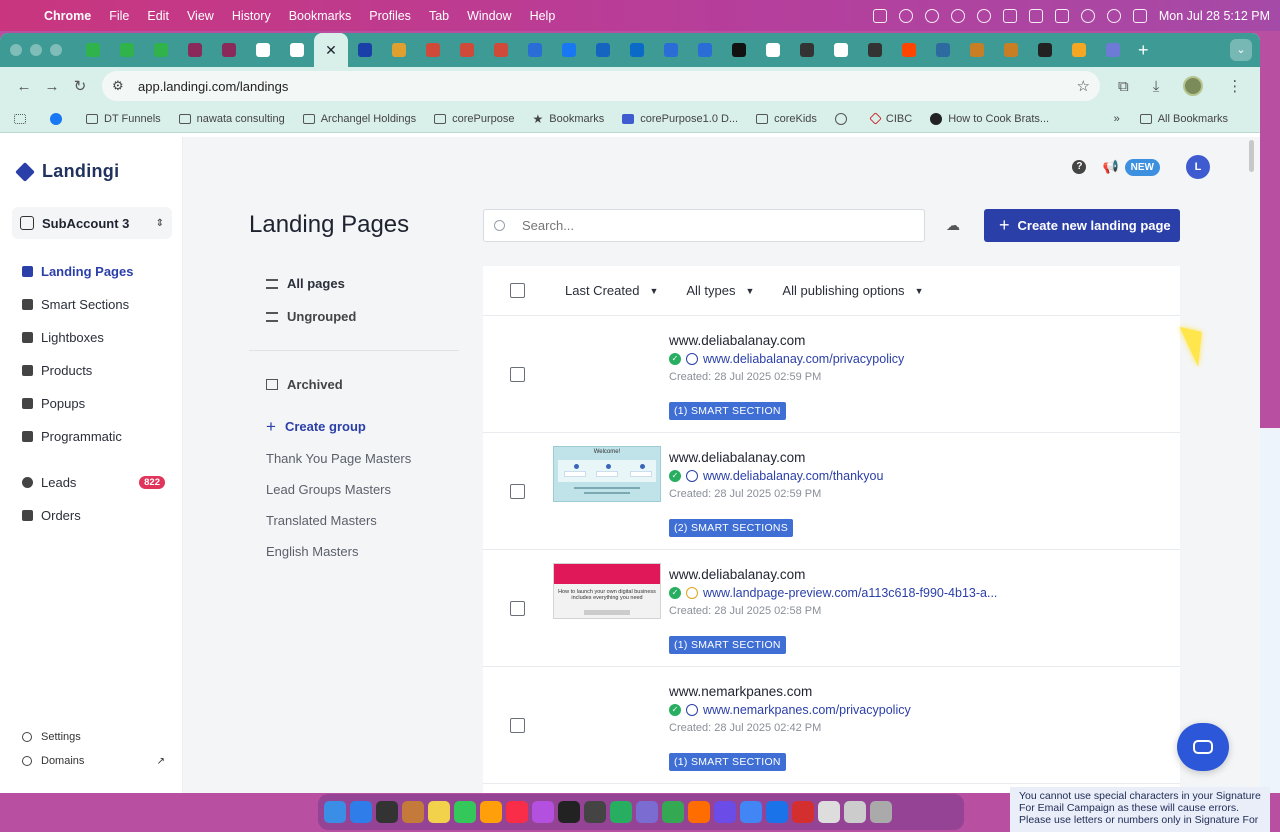 The height and width of the screenshot is (832, 1280). I want to click on bookmark-globe, so click(843, 118).